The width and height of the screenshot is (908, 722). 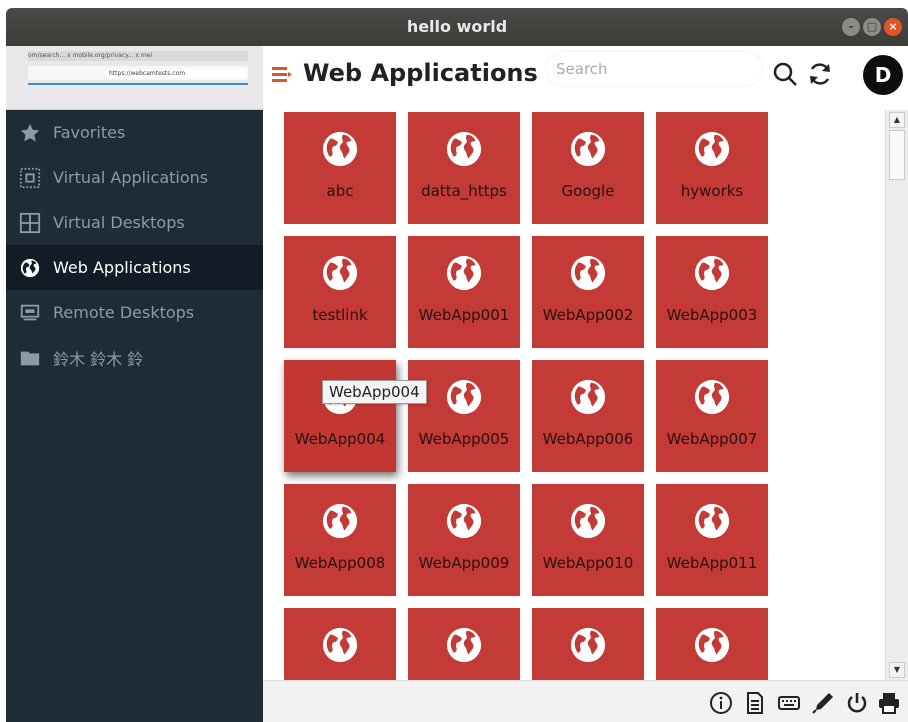 I want to click on sidebar-item-folder: 鈴木 鈴木 鈴, so click(x=134, y=357).